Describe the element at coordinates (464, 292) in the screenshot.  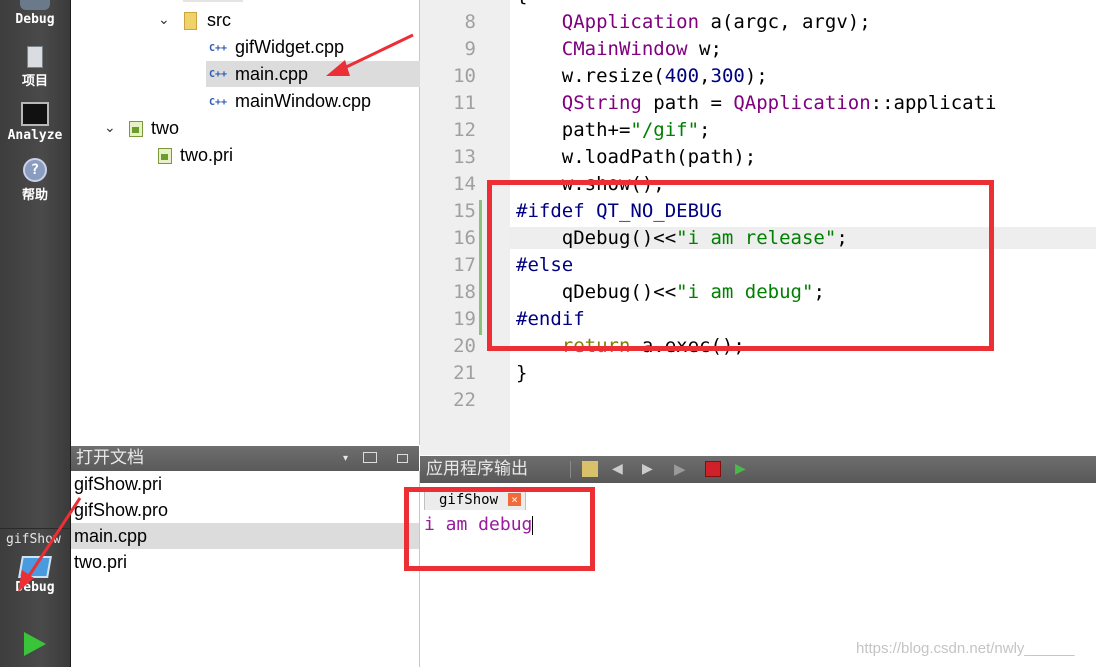
I see `line-number: 18` at that location.